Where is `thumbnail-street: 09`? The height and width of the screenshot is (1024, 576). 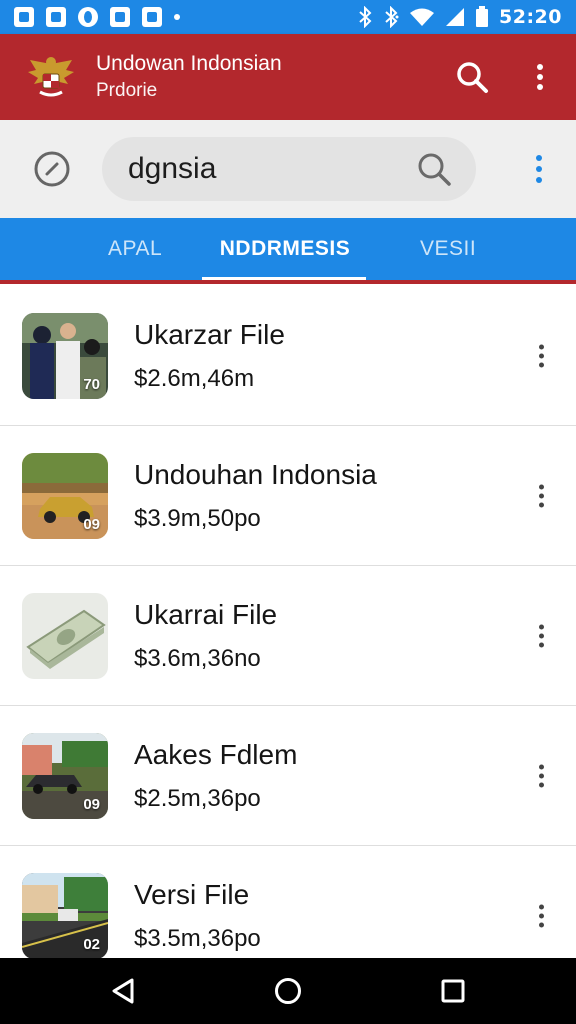 thumbnail-street: 09 is located at coordinates (65, 775).